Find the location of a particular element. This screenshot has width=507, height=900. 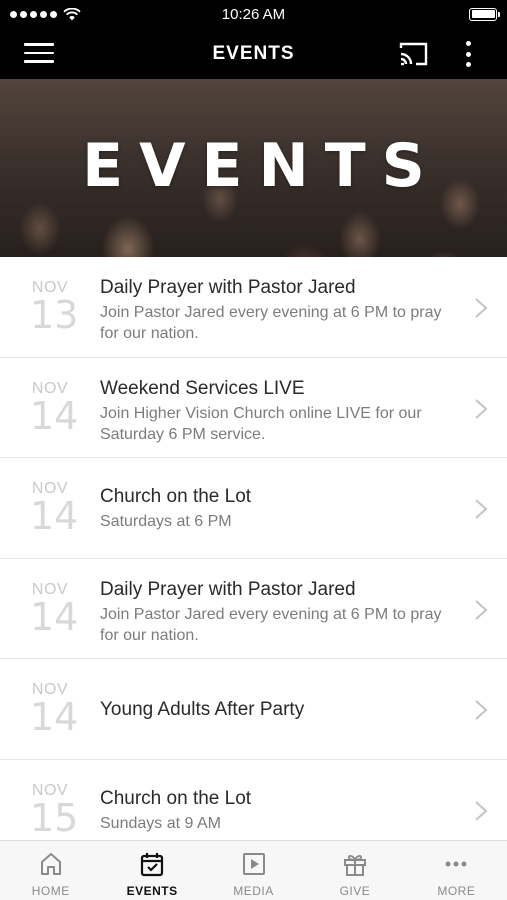

tab-events: EVENTS is located at coordinates (151, 870).